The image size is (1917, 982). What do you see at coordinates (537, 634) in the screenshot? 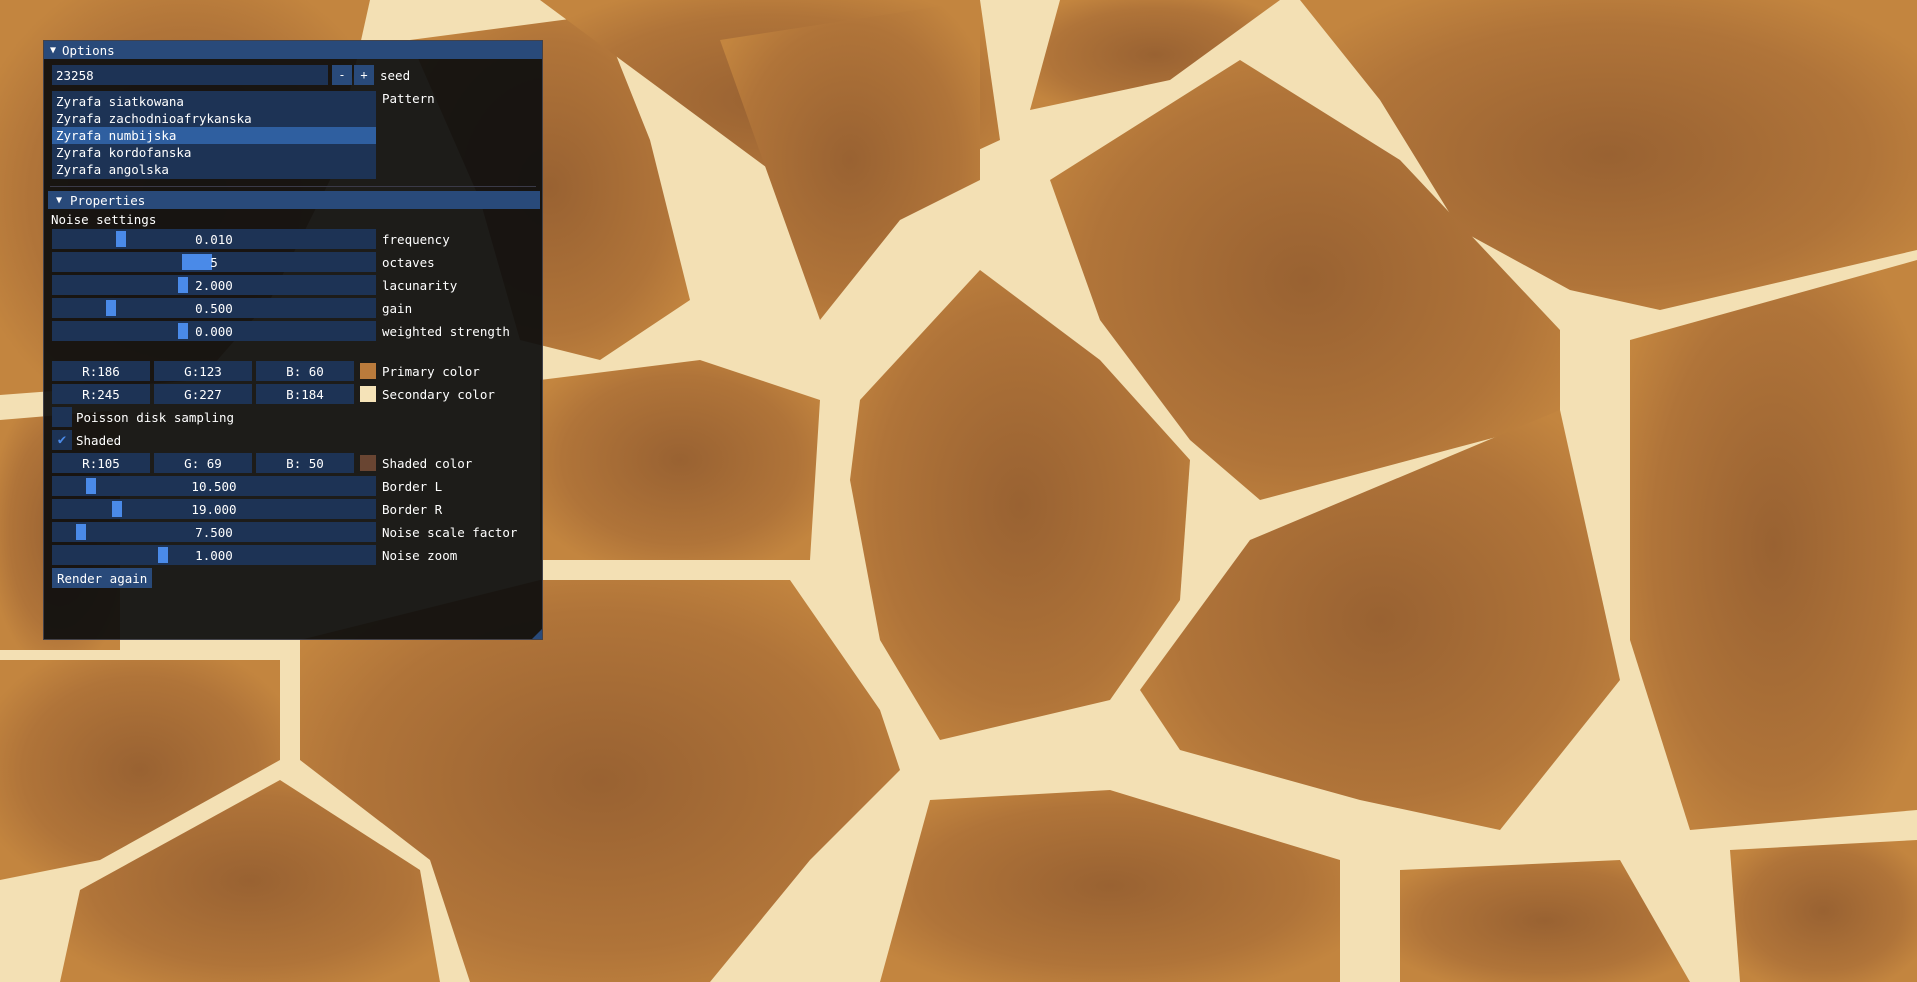
I see `resize-grip` at bounding box center [537, 634].